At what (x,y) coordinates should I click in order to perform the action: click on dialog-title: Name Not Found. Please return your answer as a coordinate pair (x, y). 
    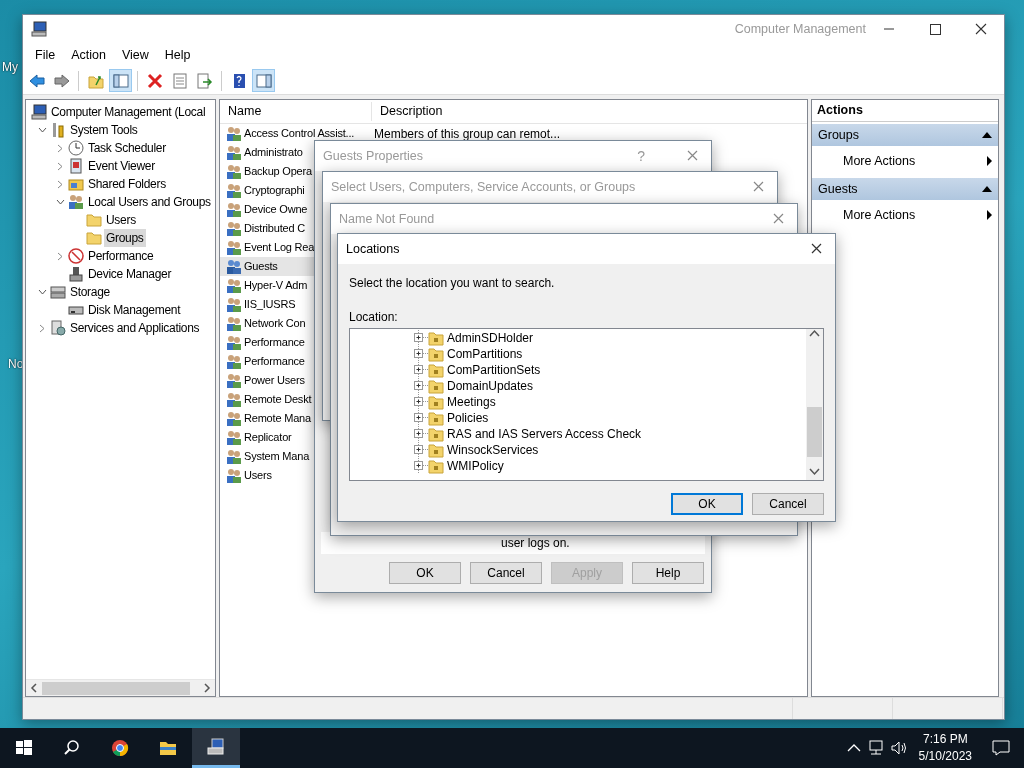
    Looking at the image, I should click on (387, 219).